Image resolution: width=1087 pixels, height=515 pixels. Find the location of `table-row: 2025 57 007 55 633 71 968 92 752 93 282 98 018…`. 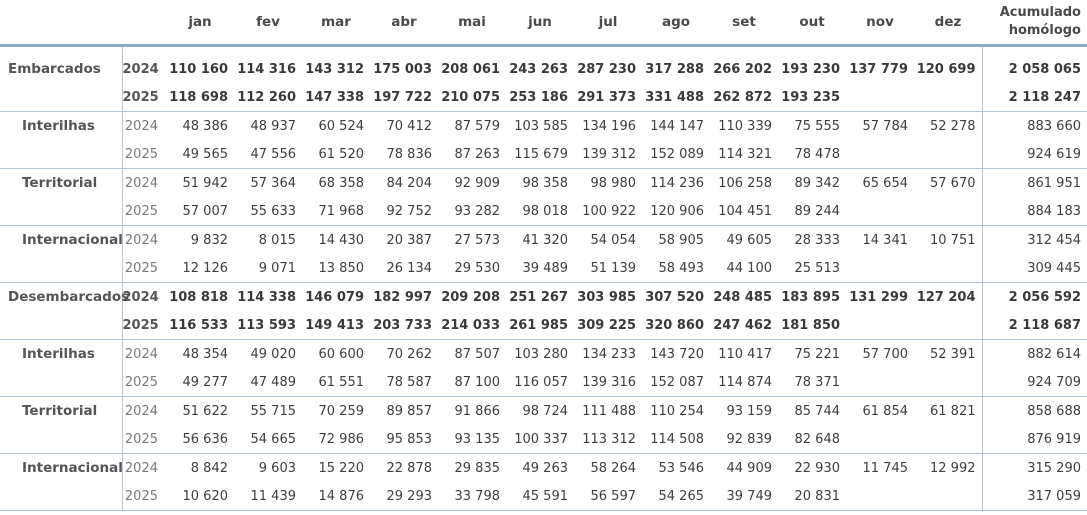

table-row: 2025 57 007 55 633 71 968 92 752 93 282 98 018… is located at coordinates (543, 211).